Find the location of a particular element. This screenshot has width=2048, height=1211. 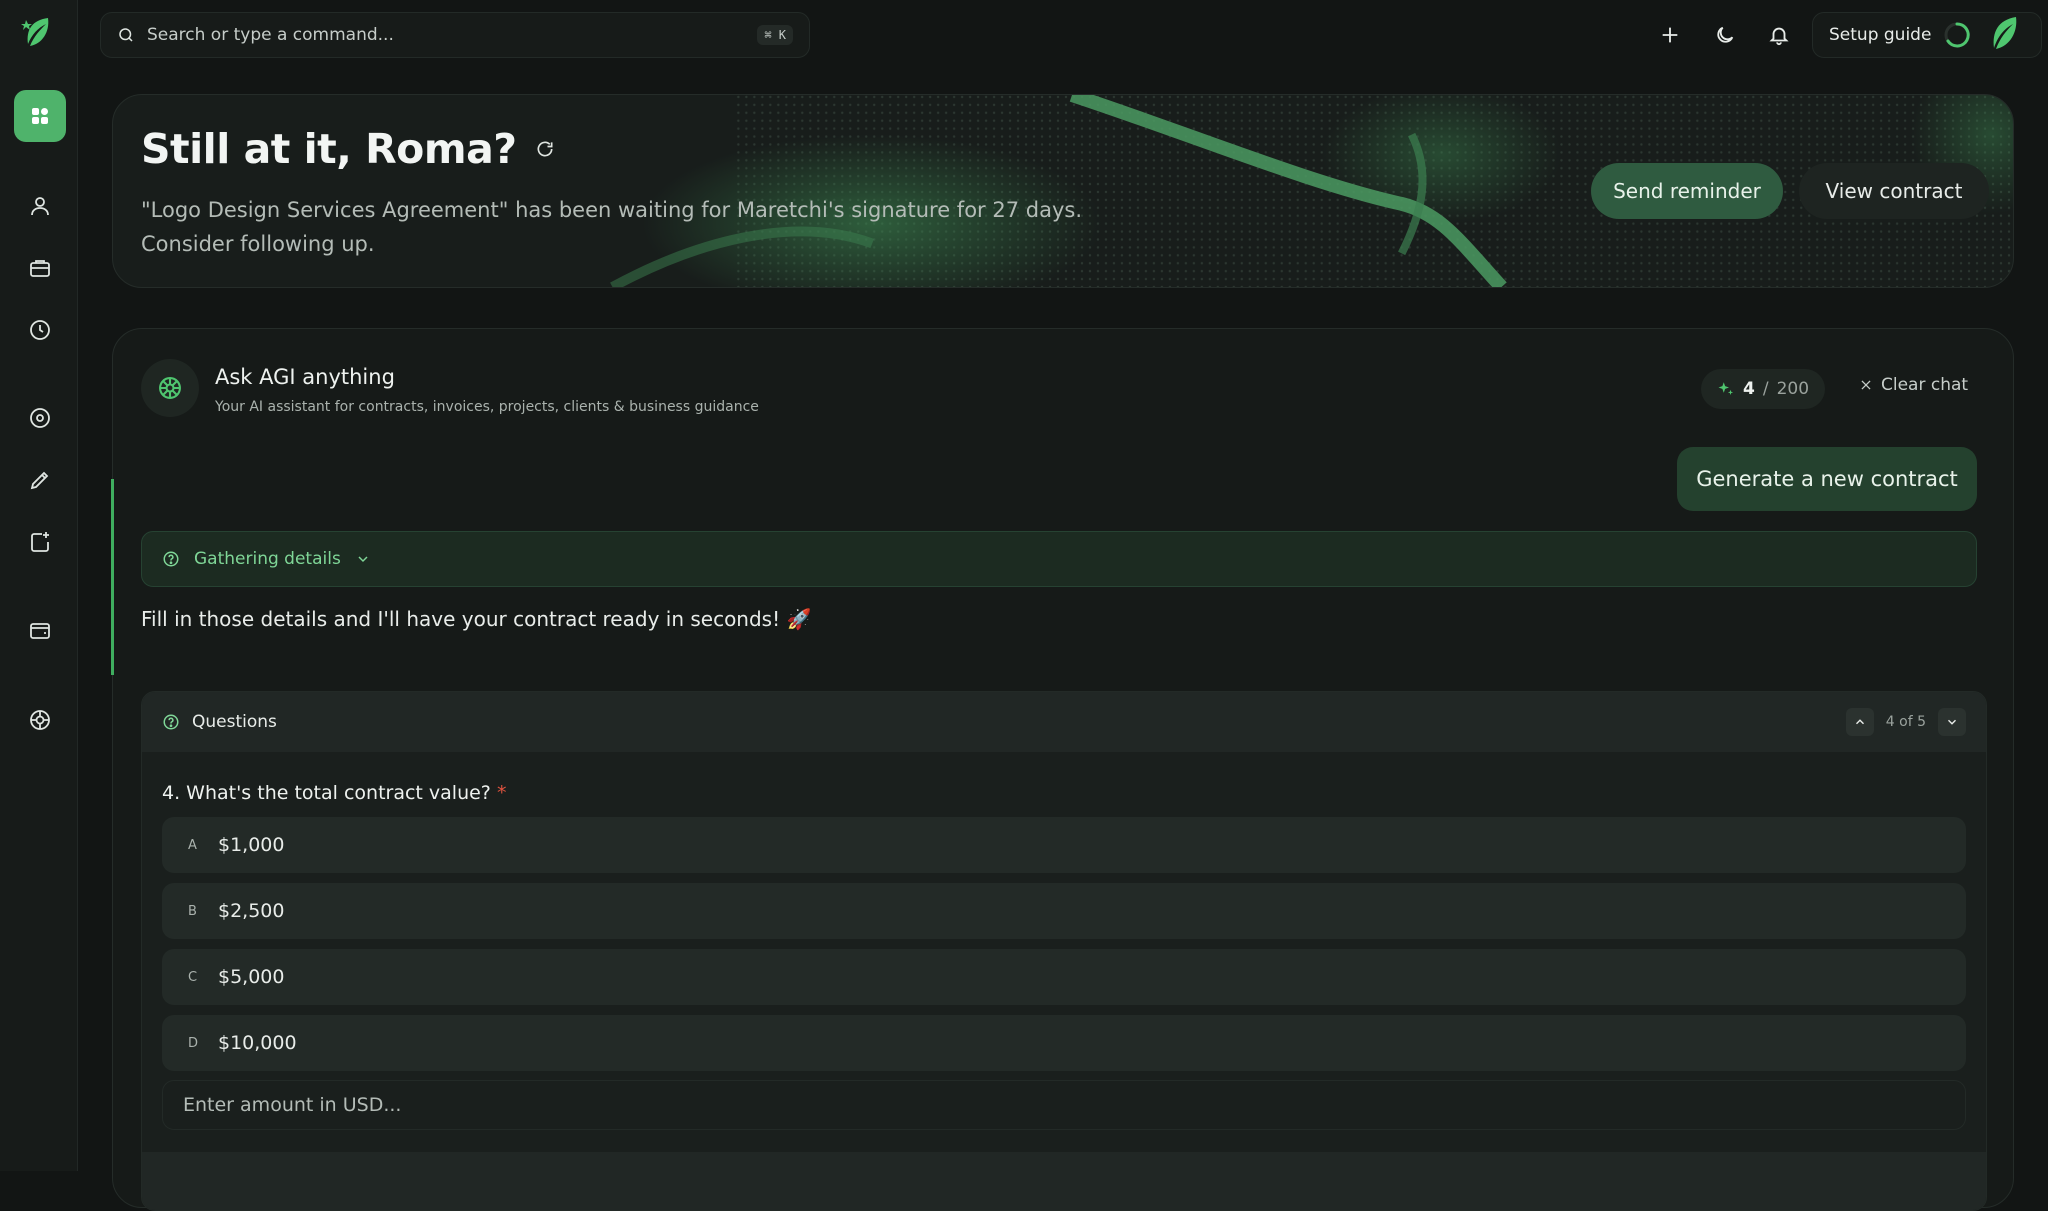

ai-assistant-avatar is located at coordinates (170, 388).